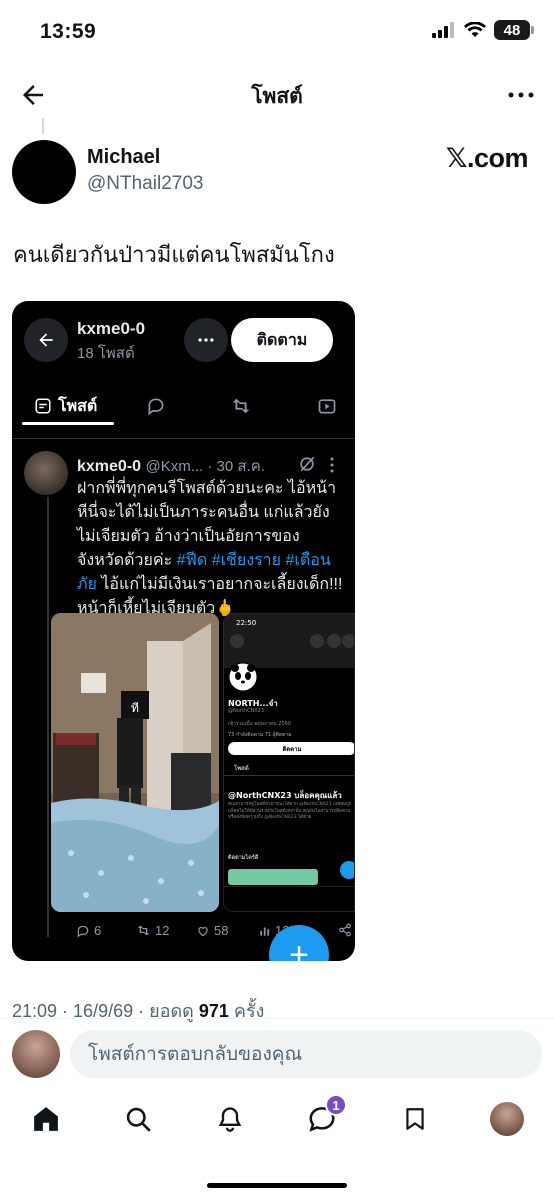 This screenshot has height=1199, width=554. What do you see at coordinates (347, 870) in the screenshot?
I see `inner-fab` at bounding box center [347, 870].